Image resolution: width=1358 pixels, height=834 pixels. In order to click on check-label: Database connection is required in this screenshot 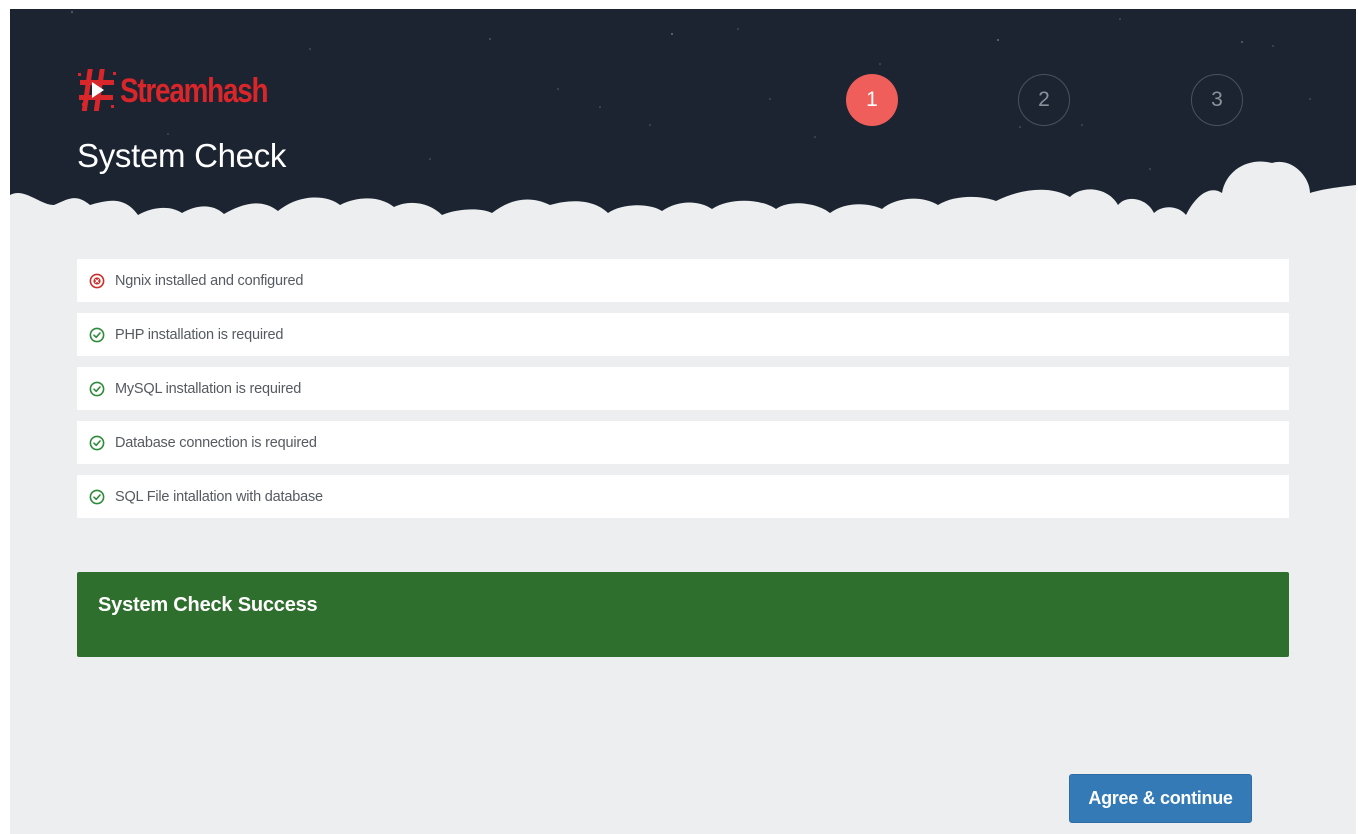, I will do `click(216, 442)`.